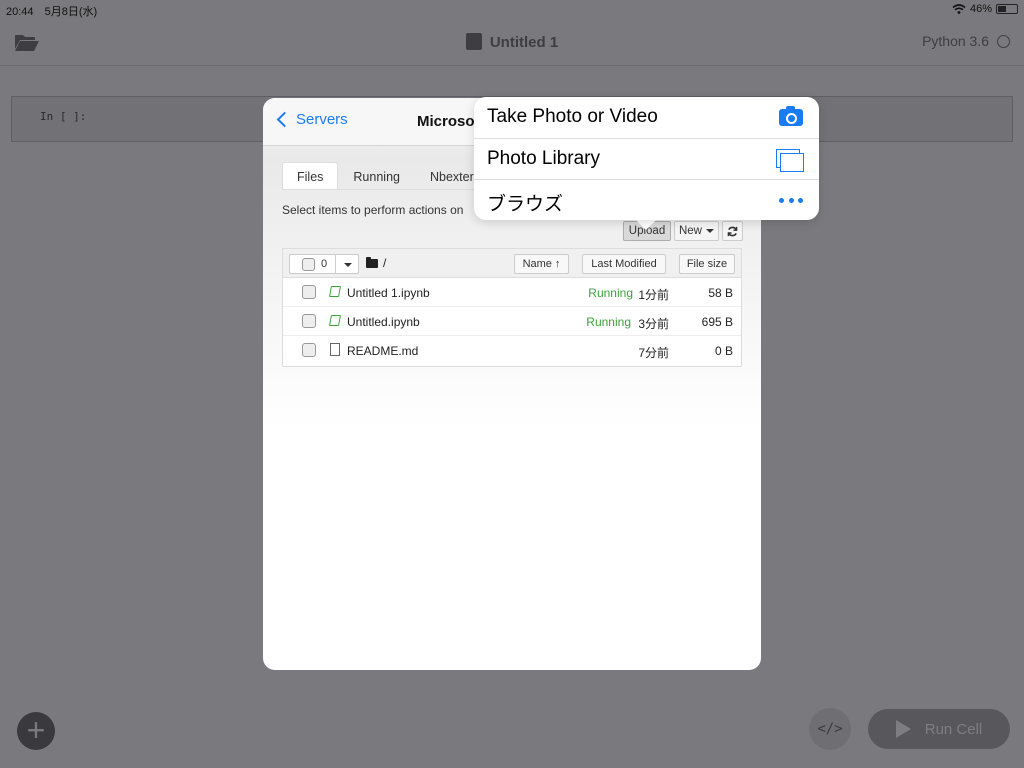  Describe the element at coordinates (20, 12) in the screenshot. I see `status-time: 20:44` at that location.